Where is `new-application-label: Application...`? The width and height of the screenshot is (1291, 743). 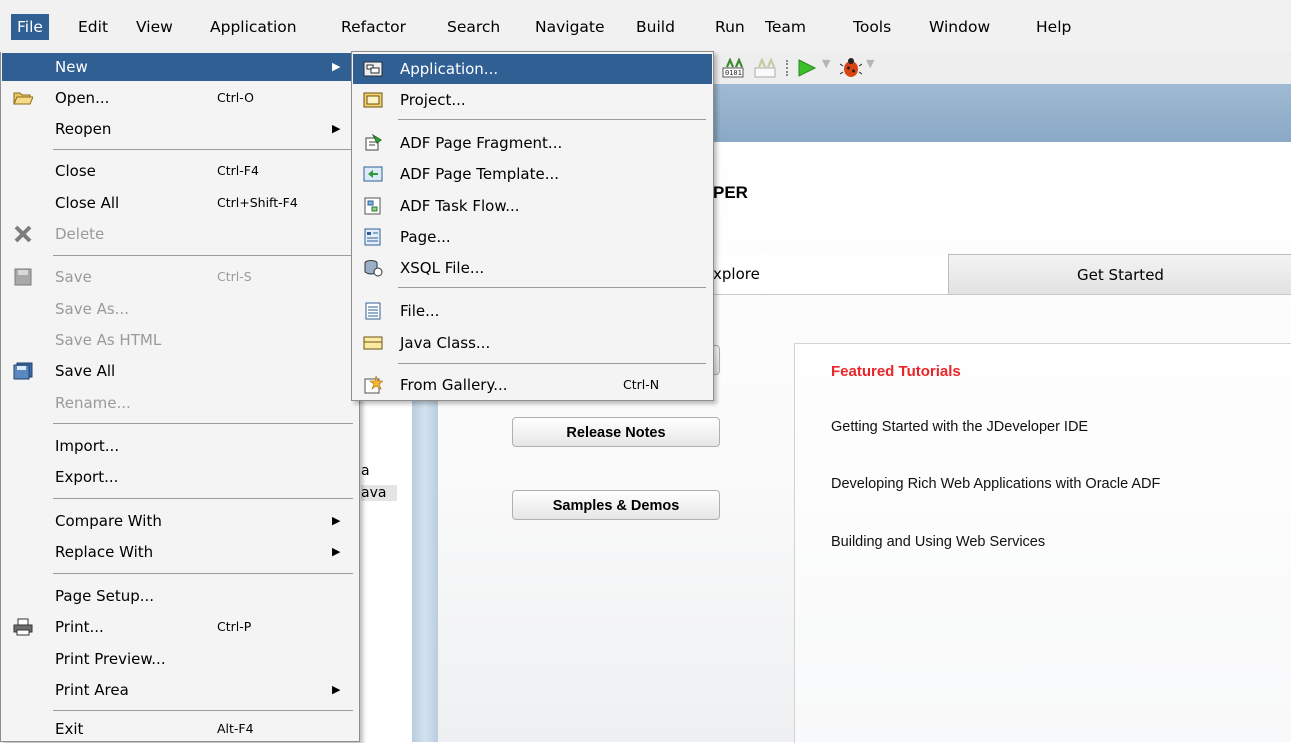 new-application-label: Application... is located at coordinates (449, 69).